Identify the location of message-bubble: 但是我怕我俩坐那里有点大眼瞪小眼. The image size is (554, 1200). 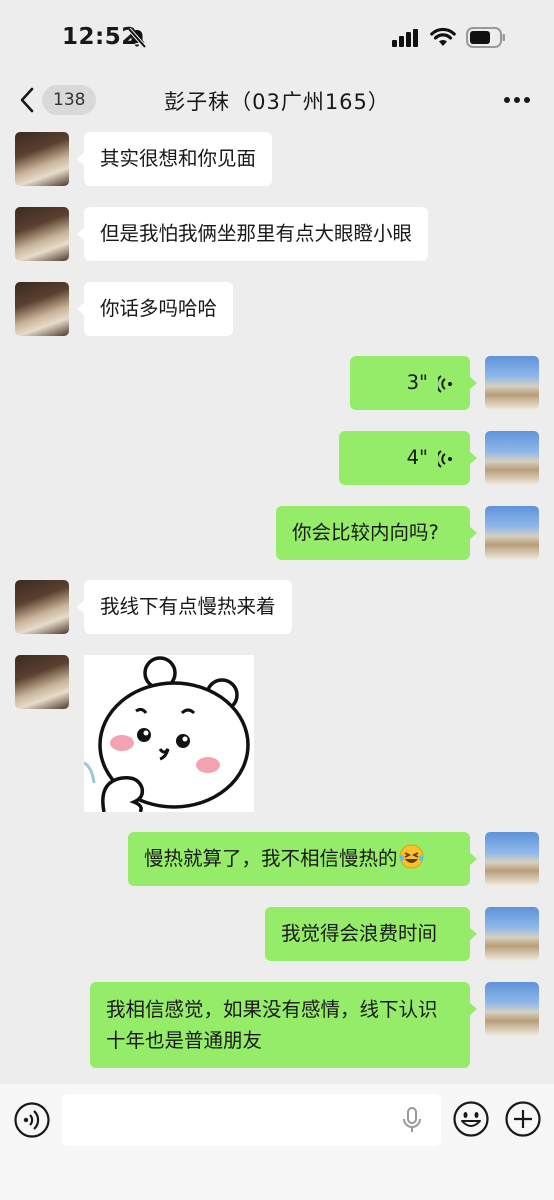
(252, 234).